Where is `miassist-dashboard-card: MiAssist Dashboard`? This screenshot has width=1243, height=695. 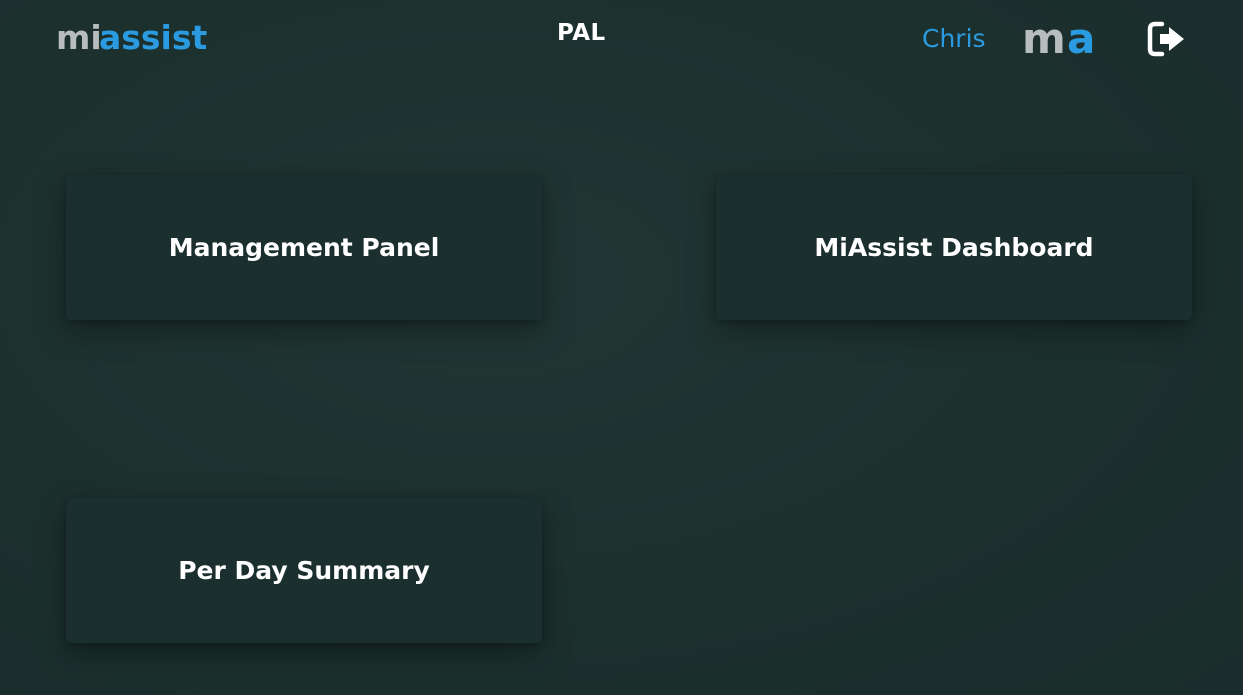 miassist-dashboard-card: MiAssist Dashboard is located at coordinates (954, 247).